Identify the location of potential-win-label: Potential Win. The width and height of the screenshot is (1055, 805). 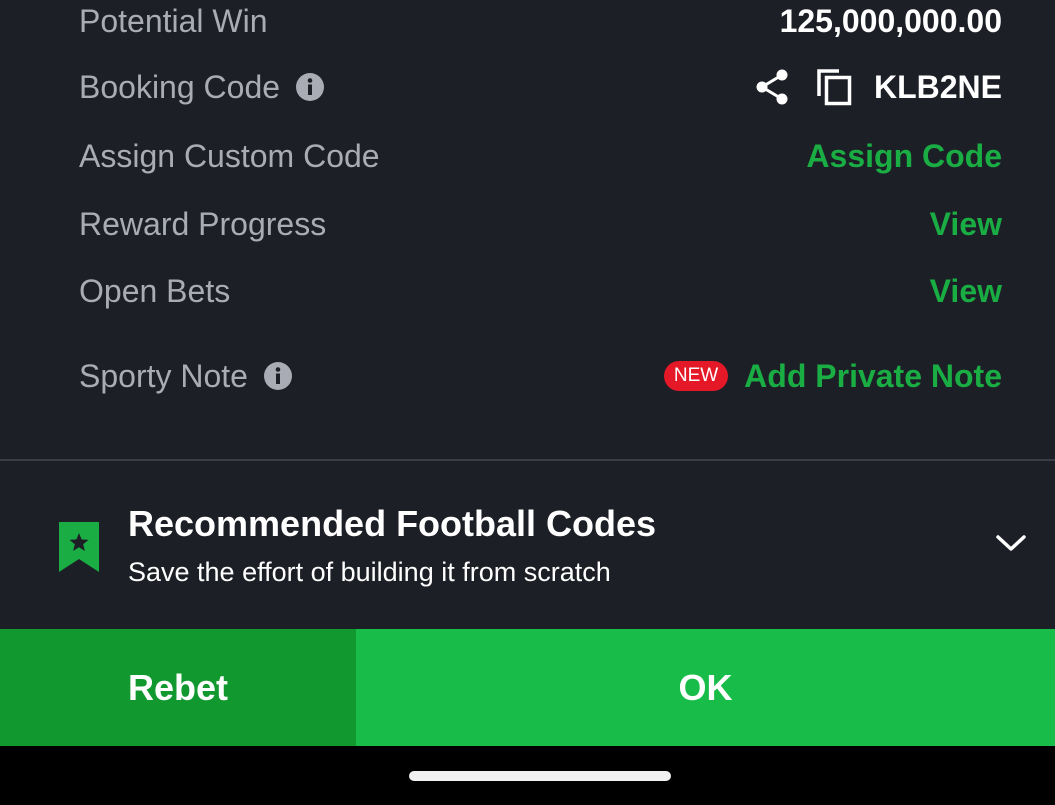
(173, 20).